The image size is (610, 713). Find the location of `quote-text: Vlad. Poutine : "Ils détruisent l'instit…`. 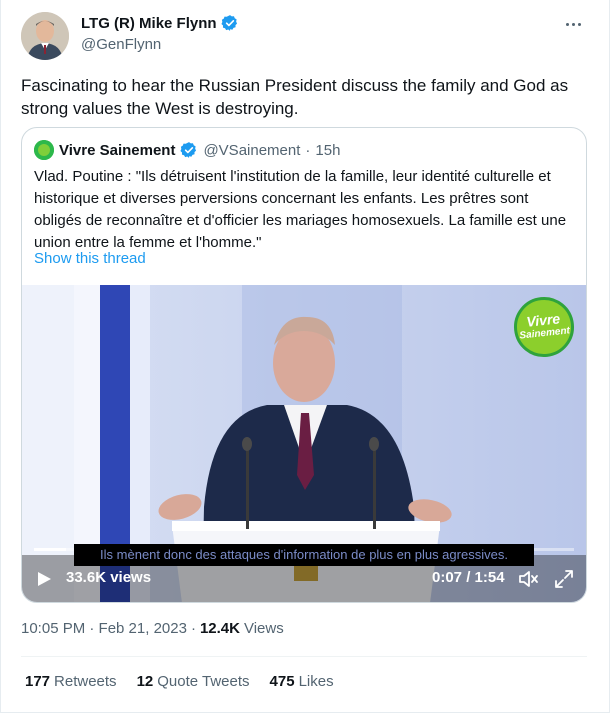

quote-text: Vlad. Poutine : "Ils détruisent l'instit… is located at coordinates (300, 209).